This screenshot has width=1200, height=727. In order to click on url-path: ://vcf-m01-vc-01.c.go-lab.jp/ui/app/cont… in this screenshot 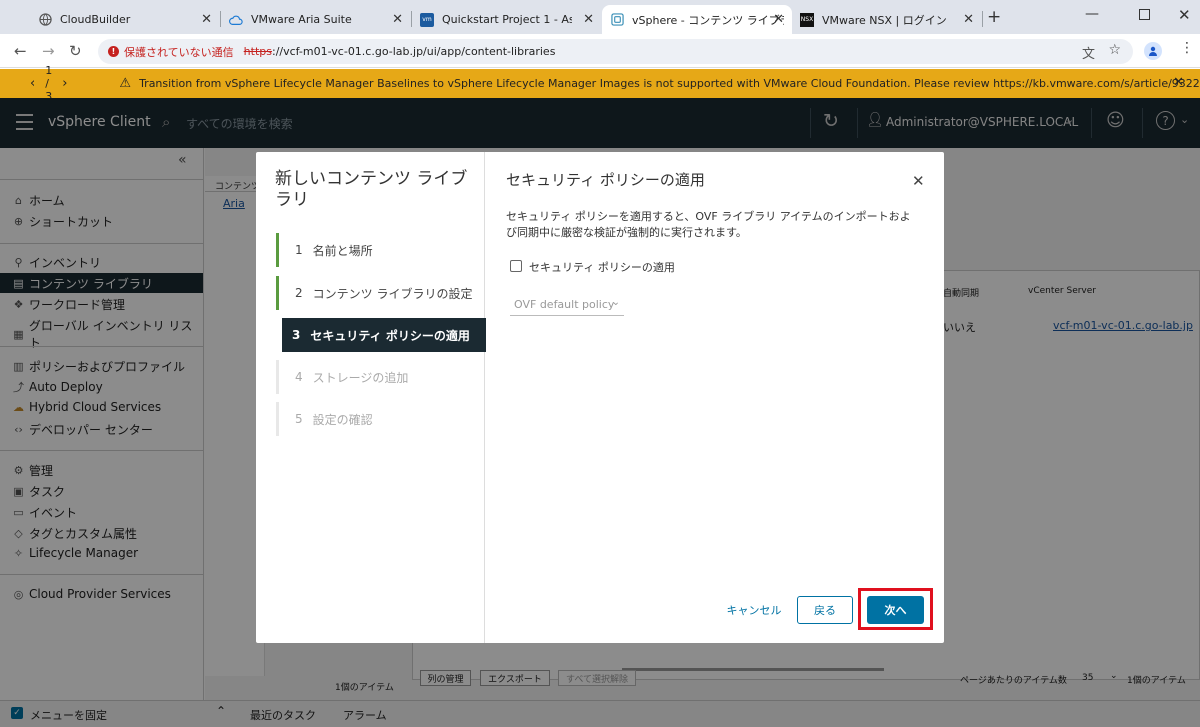, I will do `click(413, 51)`.